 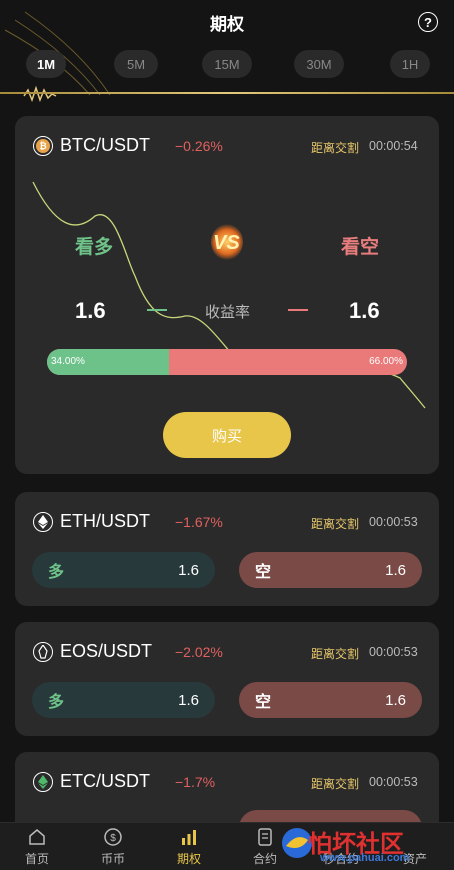 I want to click on eos-icon, so click(x=43, y=652).